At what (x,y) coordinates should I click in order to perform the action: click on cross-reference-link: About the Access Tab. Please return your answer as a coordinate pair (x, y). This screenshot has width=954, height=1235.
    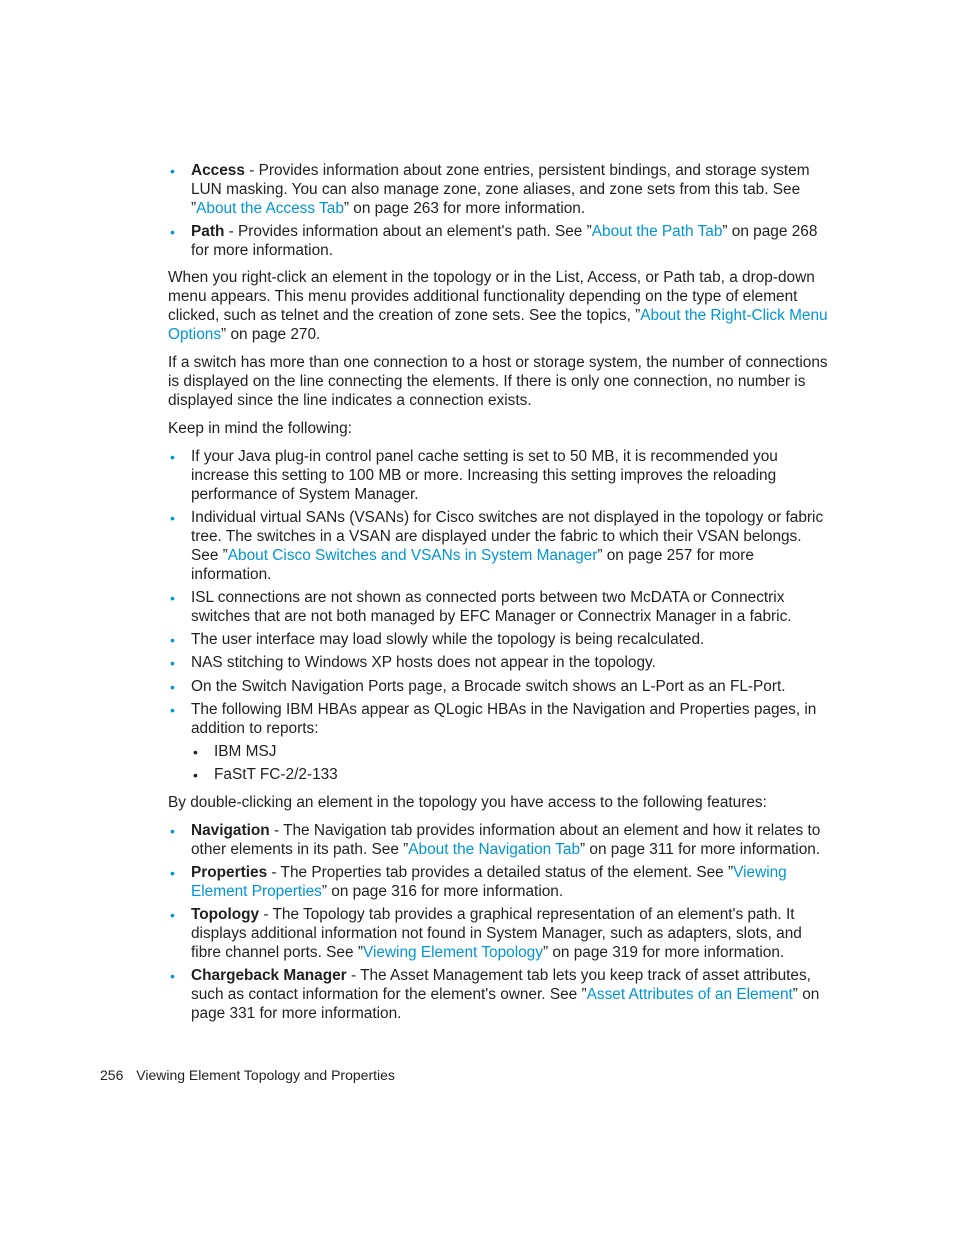
    Looking at the image, I should click on (270, 208).